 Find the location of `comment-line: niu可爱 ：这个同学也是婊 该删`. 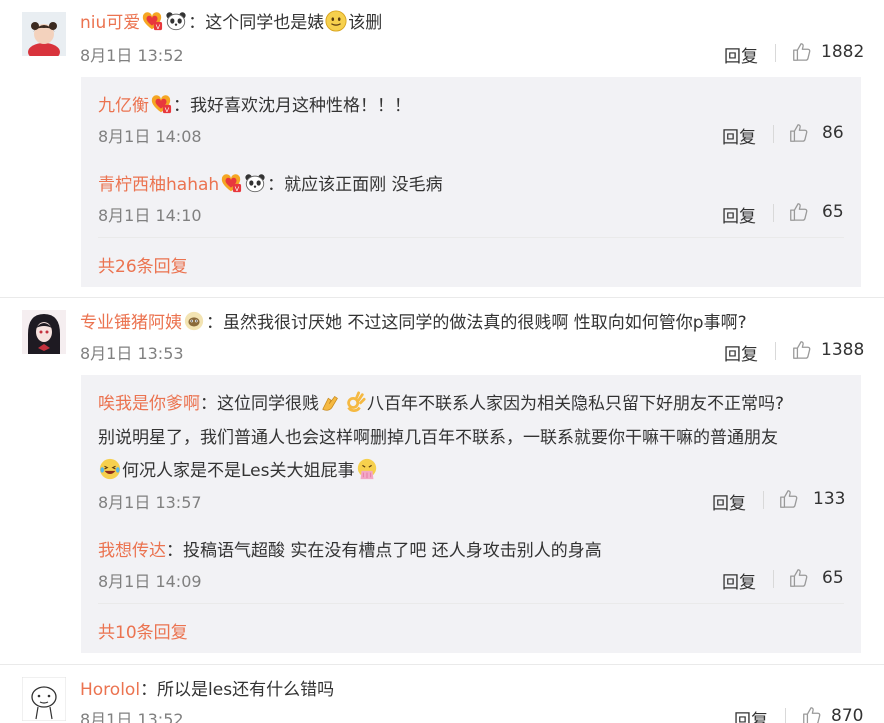

comment-line: niu可爱 ：这个同学也是婊 该删 is located at coordinates (231, 20).